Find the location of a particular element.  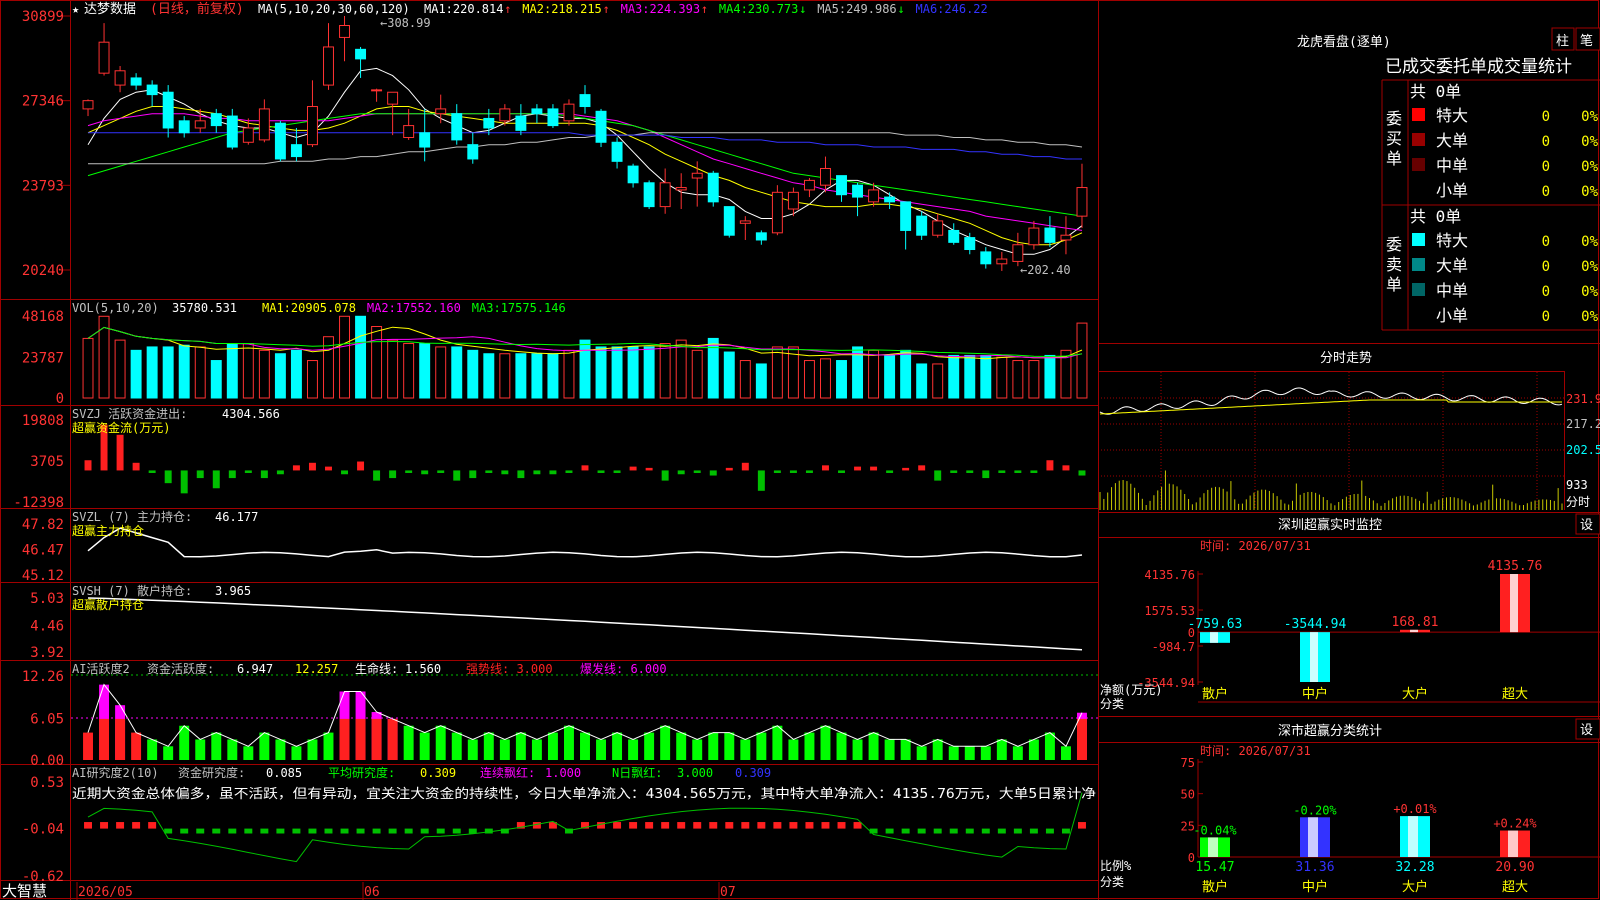

monitor-category-label: 大户 is located at coordinates (1415, 694).